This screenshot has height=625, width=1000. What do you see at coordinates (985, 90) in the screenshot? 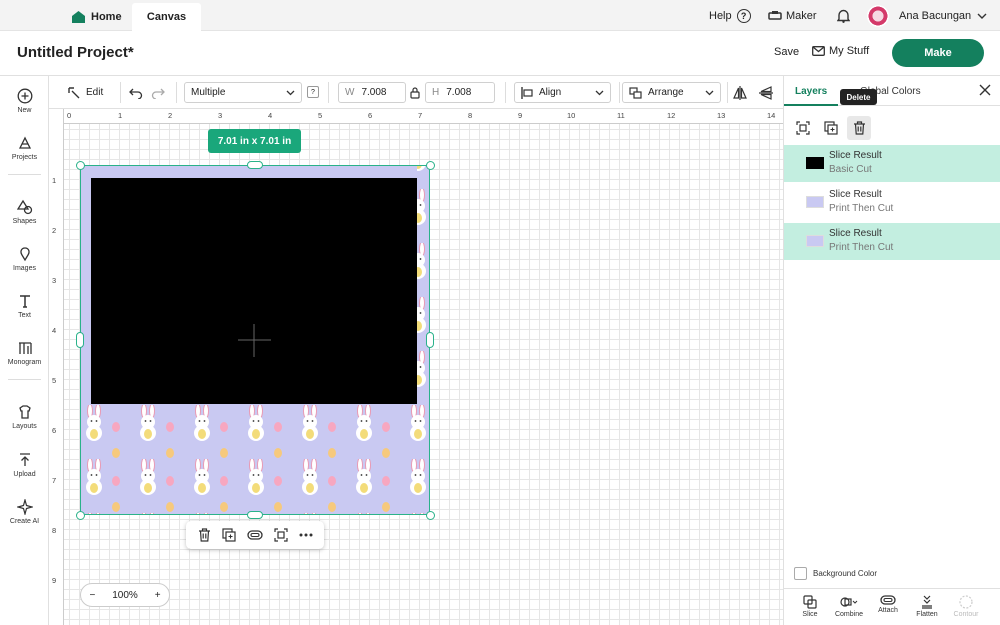
I see `close-icon` at bounding box center [985, 90].